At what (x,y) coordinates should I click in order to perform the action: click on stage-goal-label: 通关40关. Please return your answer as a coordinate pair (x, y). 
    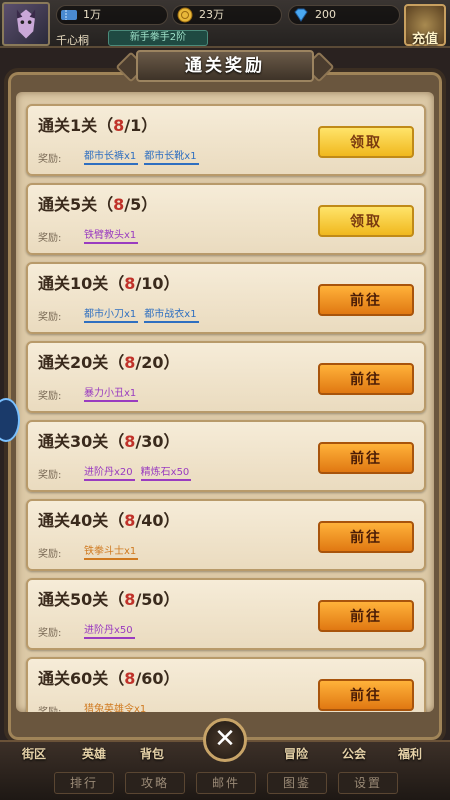
    Looking at the image, I should click on (73, 520).